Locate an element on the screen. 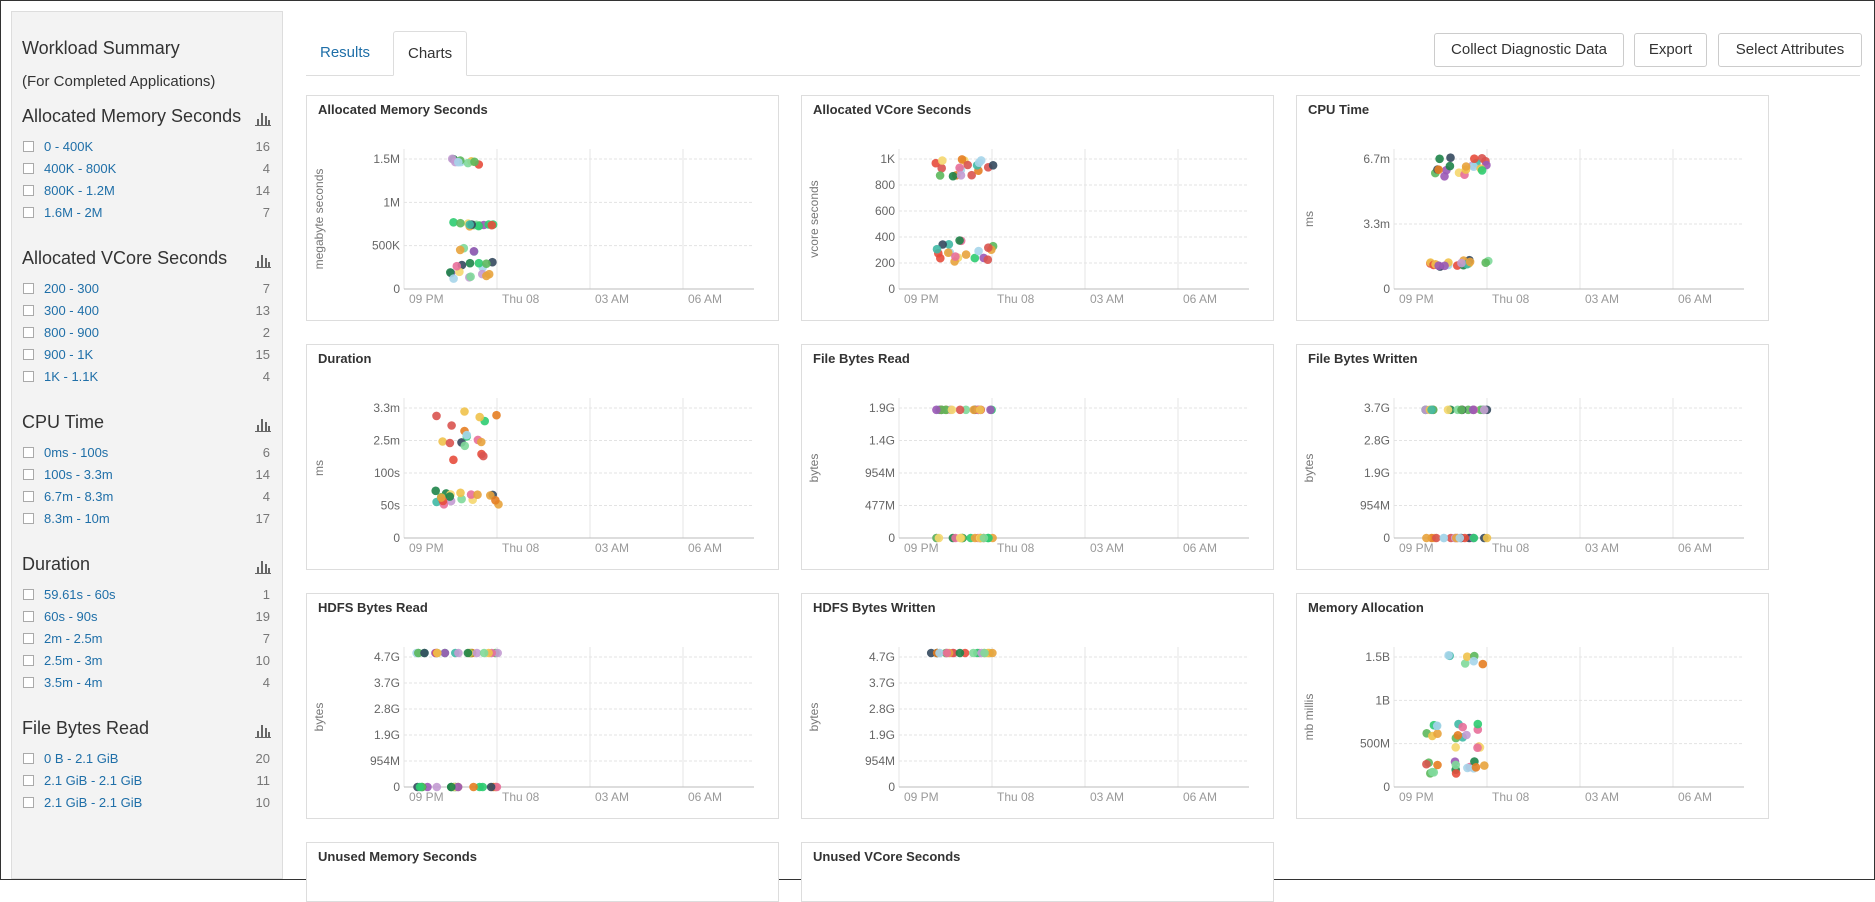 Image resolution: width=1875 pixels, height=902 pixels. facet-item: 0ms - 100s 6 is located at coordinates (147, 453).